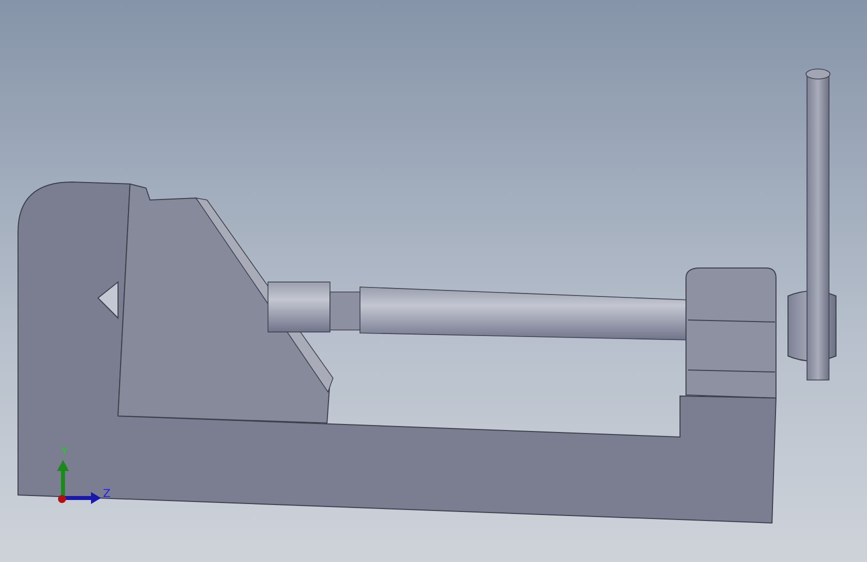 The width and height of the screenshot is (867, 562). I want to click on z-axis-arrow, so click(82, 498).